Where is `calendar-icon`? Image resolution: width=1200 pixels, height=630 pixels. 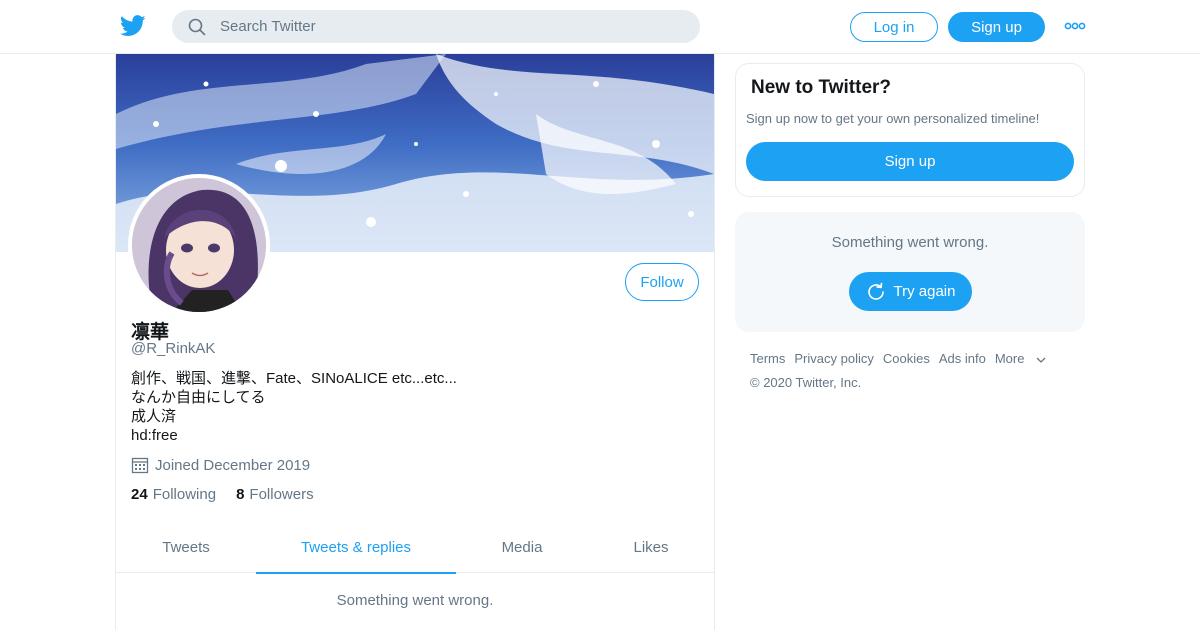 calendar-icon is located at coordinates (140, 465).